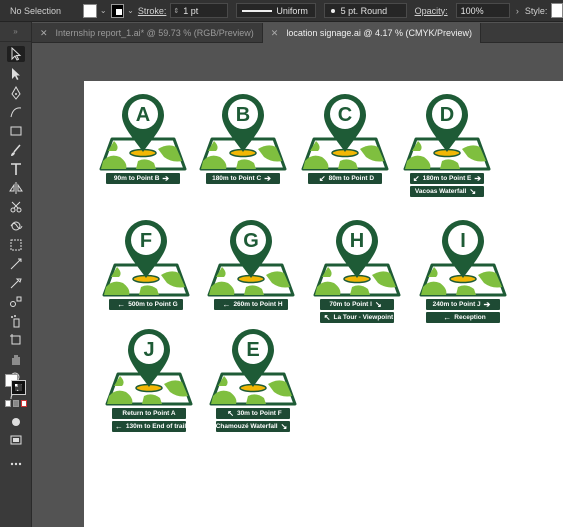 The width and height of the screenshot is (563, 527). Describe the element at coordinates (557, 10) in the screenshot. I see `graphic-style-swatch` at that location.